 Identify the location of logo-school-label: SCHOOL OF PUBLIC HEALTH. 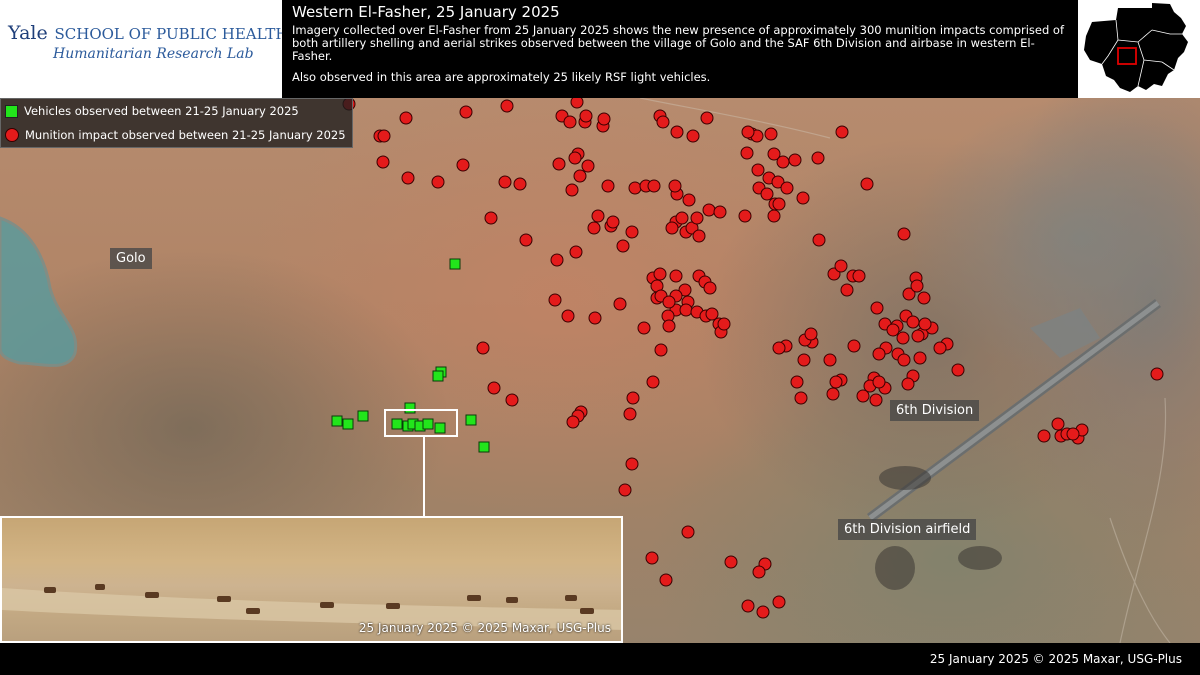
(171, 34).